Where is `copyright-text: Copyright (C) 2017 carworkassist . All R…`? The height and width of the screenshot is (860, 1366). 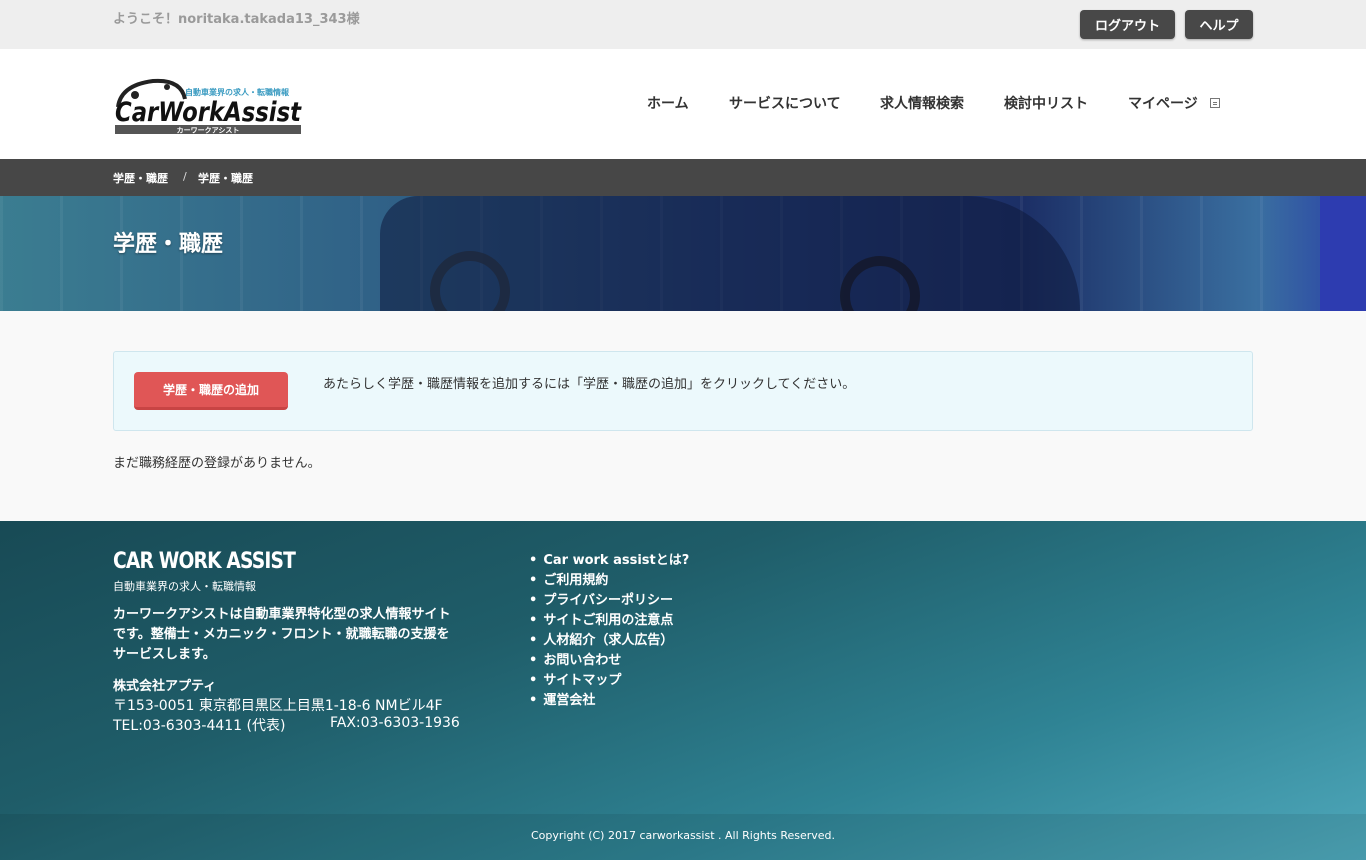 copyright-text: Copyright (C) 2017 carworkassist . All R… is located at coordinates (683, 835).